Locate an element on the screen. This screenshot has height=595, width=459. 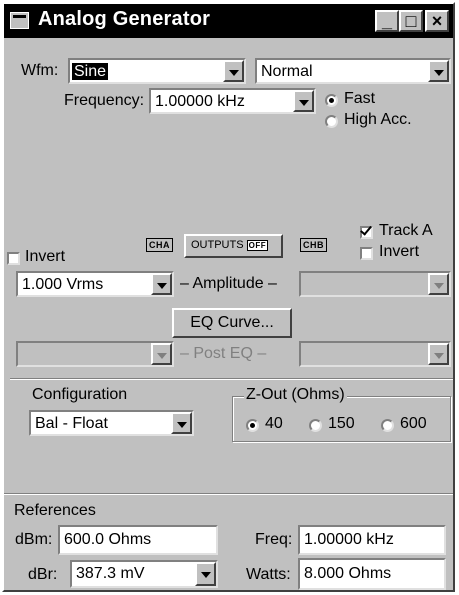
window-title: Analog Generator is located at coordinates (124, 19).